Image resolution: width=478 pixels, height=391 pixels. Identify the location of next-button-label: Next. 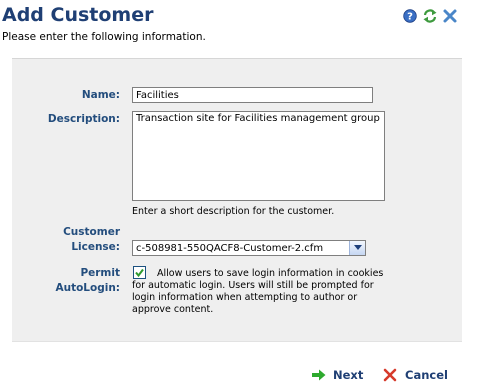
(348, 375).